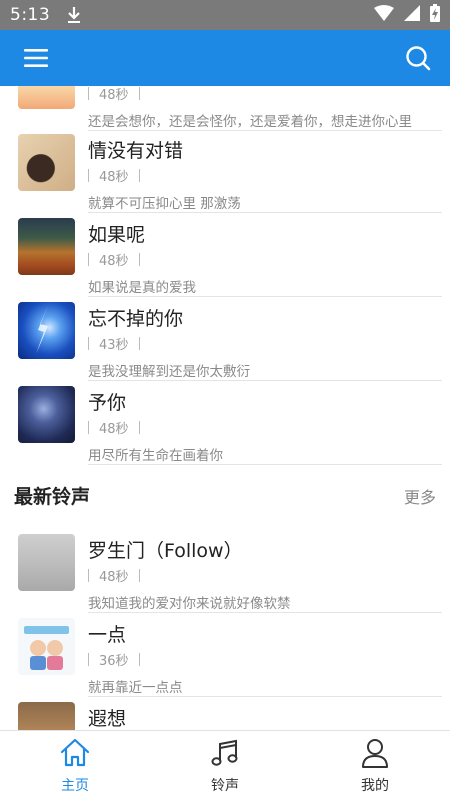  What do you see at coordinates (75, 755) in the screenshot?
I see `home-icon` at bounding box center [75, 755].